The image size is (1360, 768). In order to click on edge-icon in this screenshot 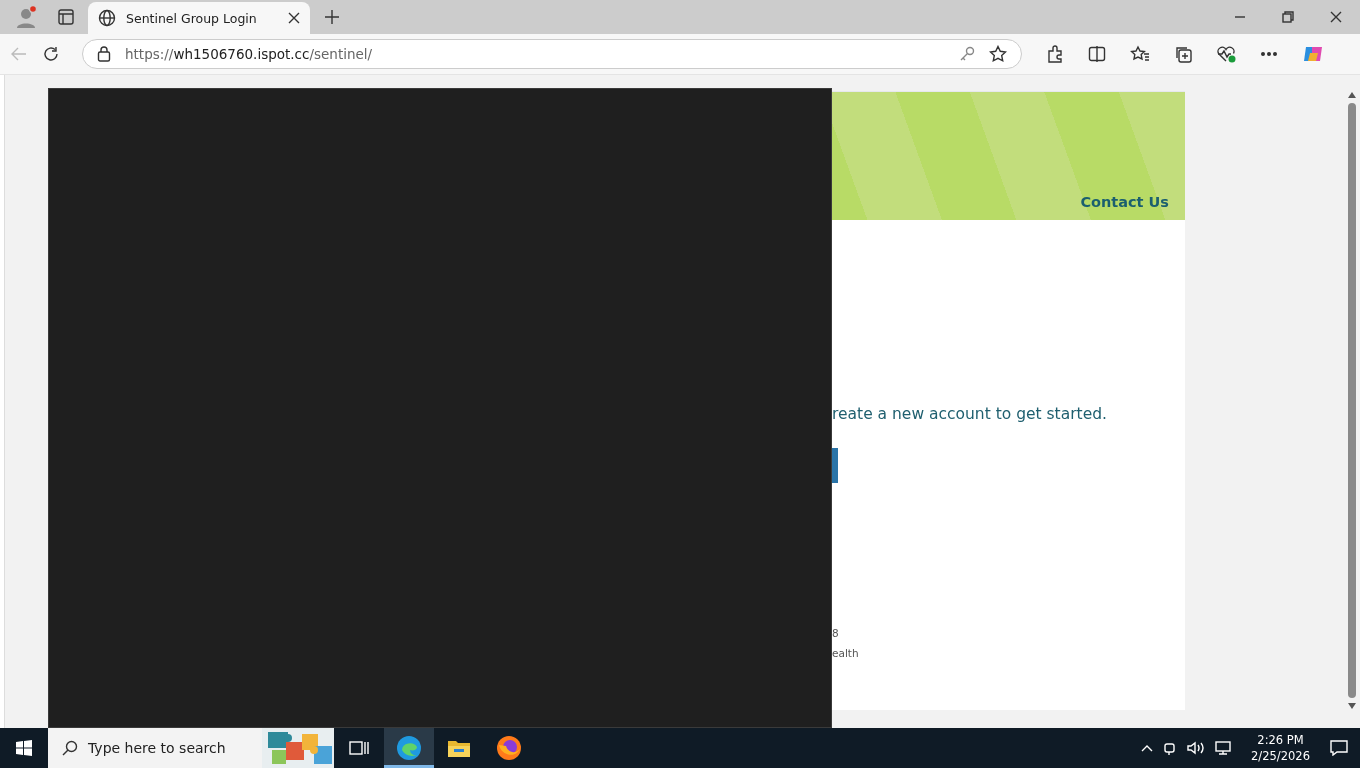, I will do `click(409, 748)`.